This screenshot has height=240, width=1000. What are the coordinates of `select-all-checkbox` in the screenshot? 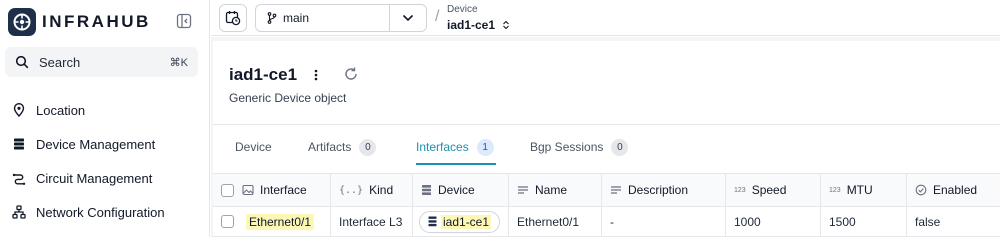 It's located at (227, 190).